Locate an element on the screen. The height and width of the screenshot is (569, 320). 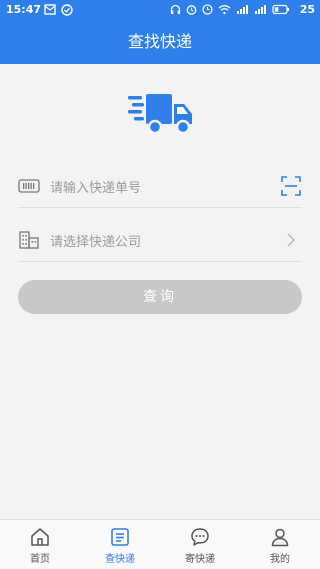
search-package-icon is located at coordinates (120, 537).